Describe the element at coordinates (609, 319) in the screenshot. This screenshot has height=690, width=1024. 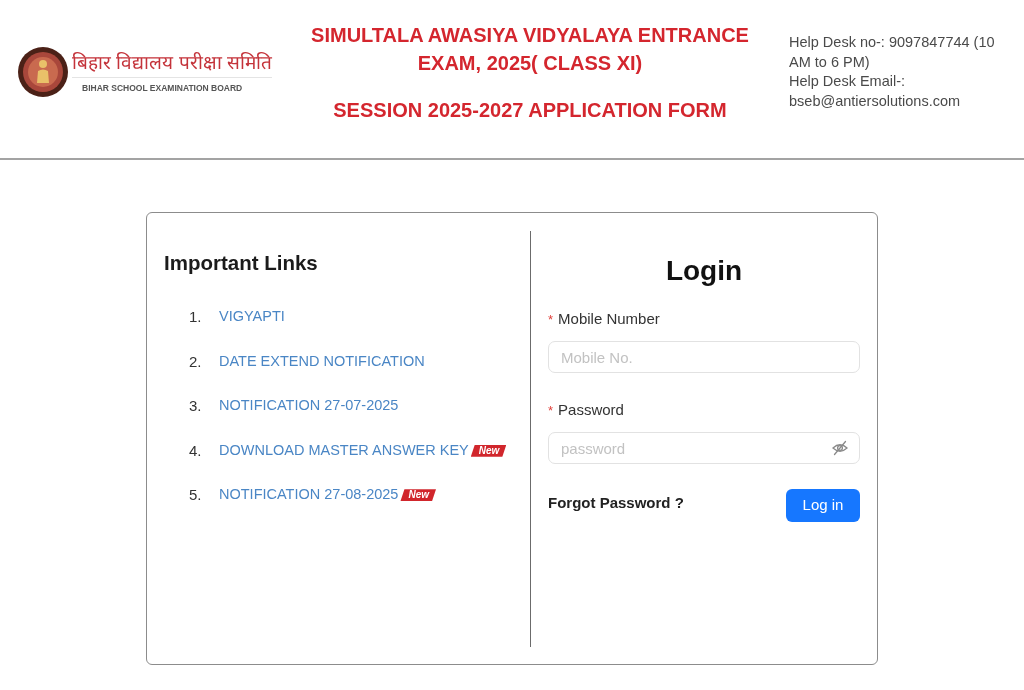
I see `field-label: Mobile Number` at that location.